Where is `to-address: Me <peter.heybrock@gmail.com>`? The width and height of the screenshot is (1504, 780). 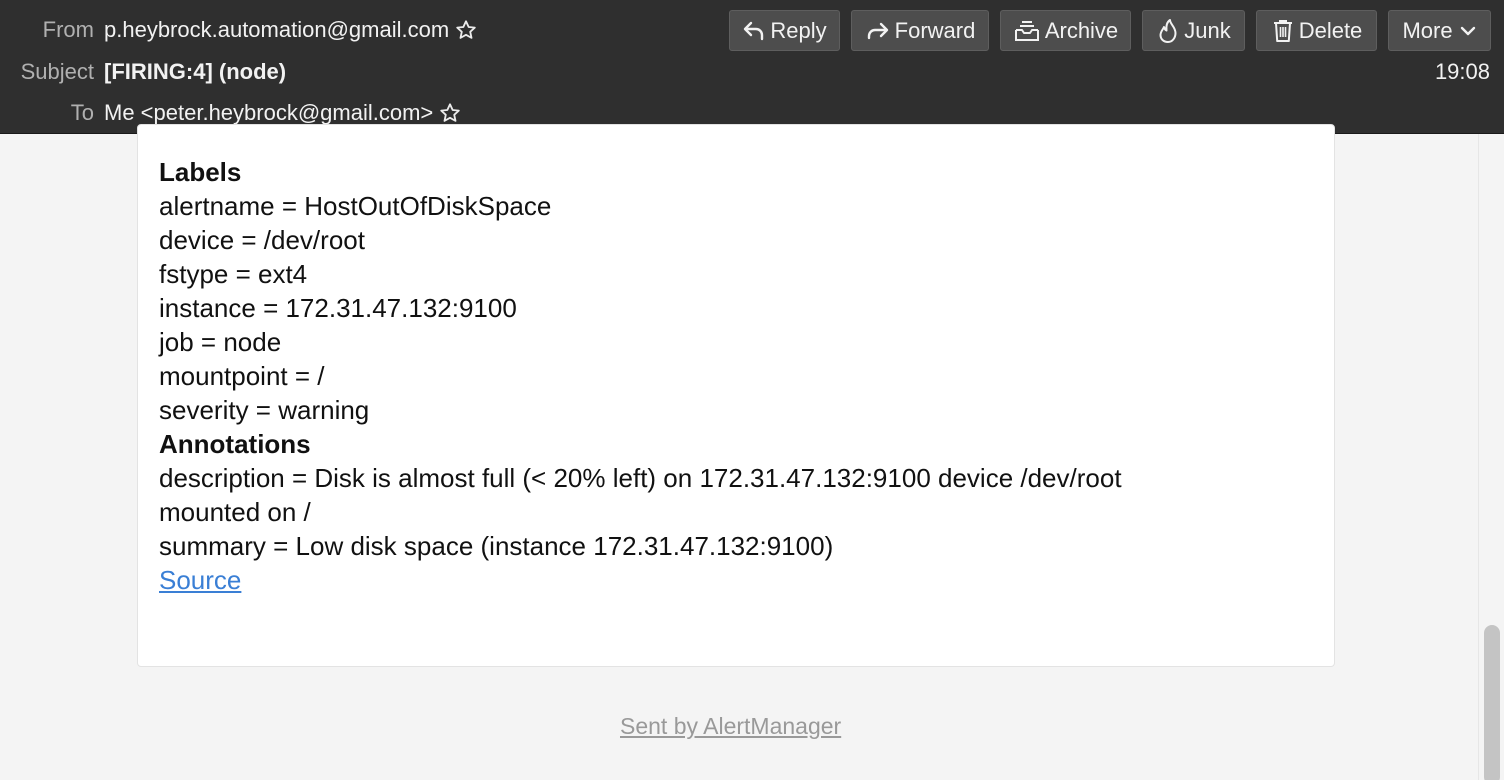
to-address: Me <peter.heybrock@gmail.com> is located at coordinates (268, 113).